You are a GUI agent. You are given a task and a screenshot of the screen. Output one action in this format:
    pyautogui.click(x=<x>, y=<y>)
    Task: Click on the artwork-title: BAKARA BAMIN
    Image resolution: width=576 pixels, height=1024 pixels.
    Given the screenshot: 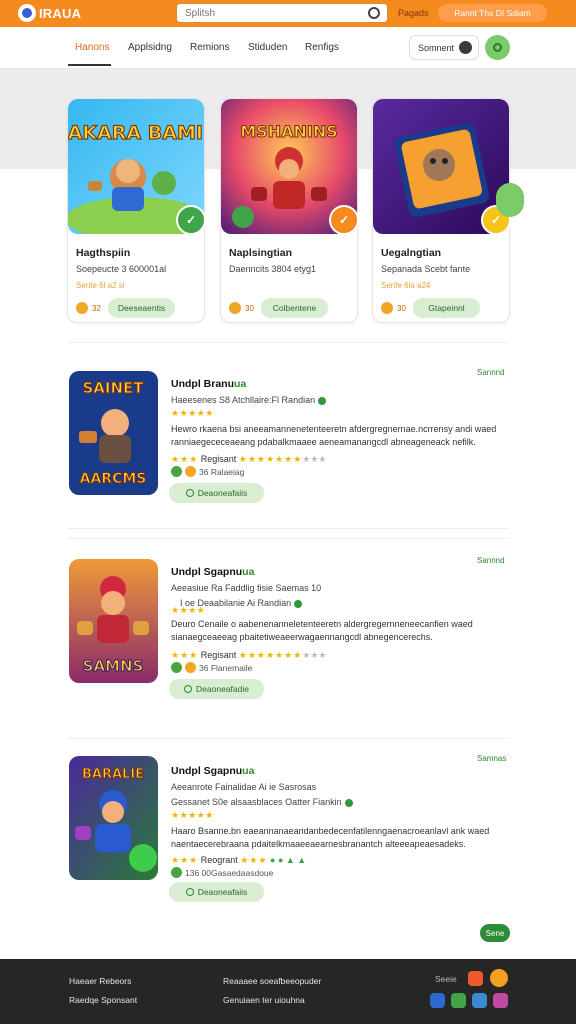 What is the action you would take?
    pyautogui.click(x=136, y=133)
    